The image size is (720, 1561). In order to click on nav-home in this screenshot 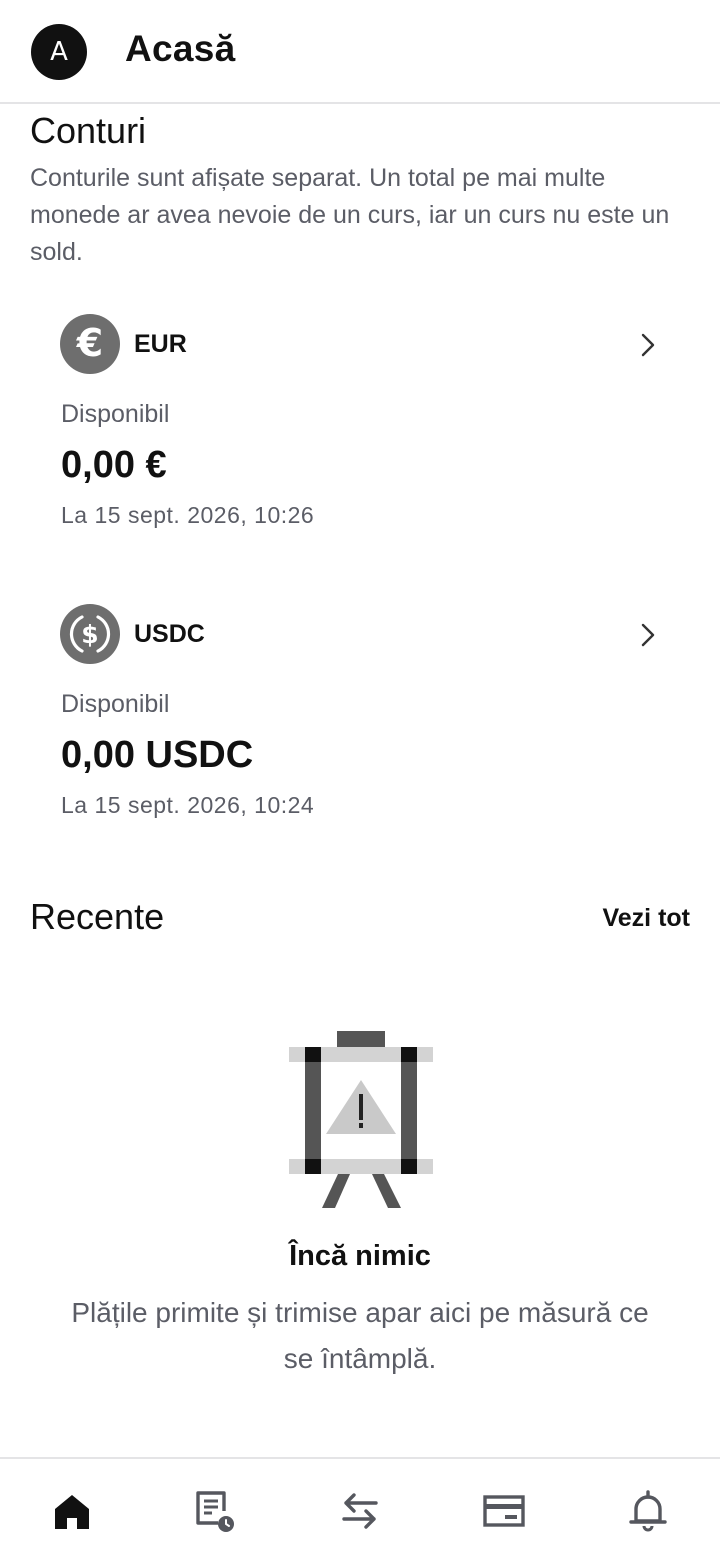, I will do `click(72, 1511)`.